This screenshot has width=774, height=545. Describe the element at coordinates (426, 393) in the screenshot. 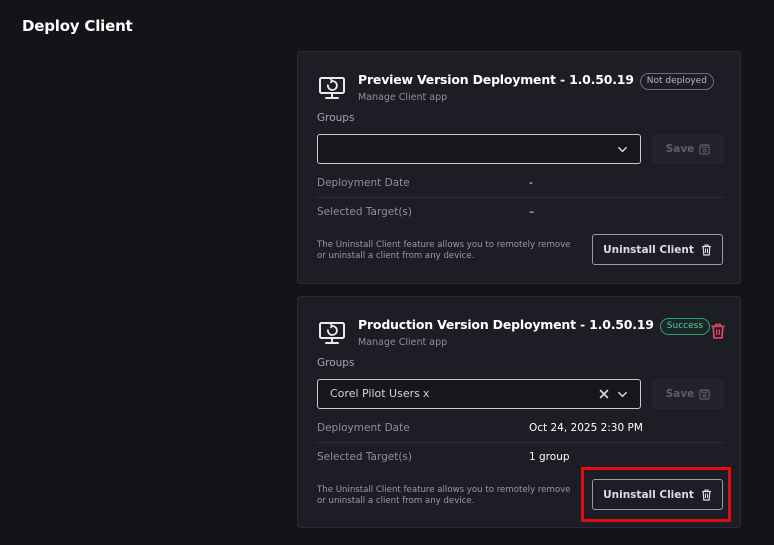

I see `chip-remove-button: x` at that location.